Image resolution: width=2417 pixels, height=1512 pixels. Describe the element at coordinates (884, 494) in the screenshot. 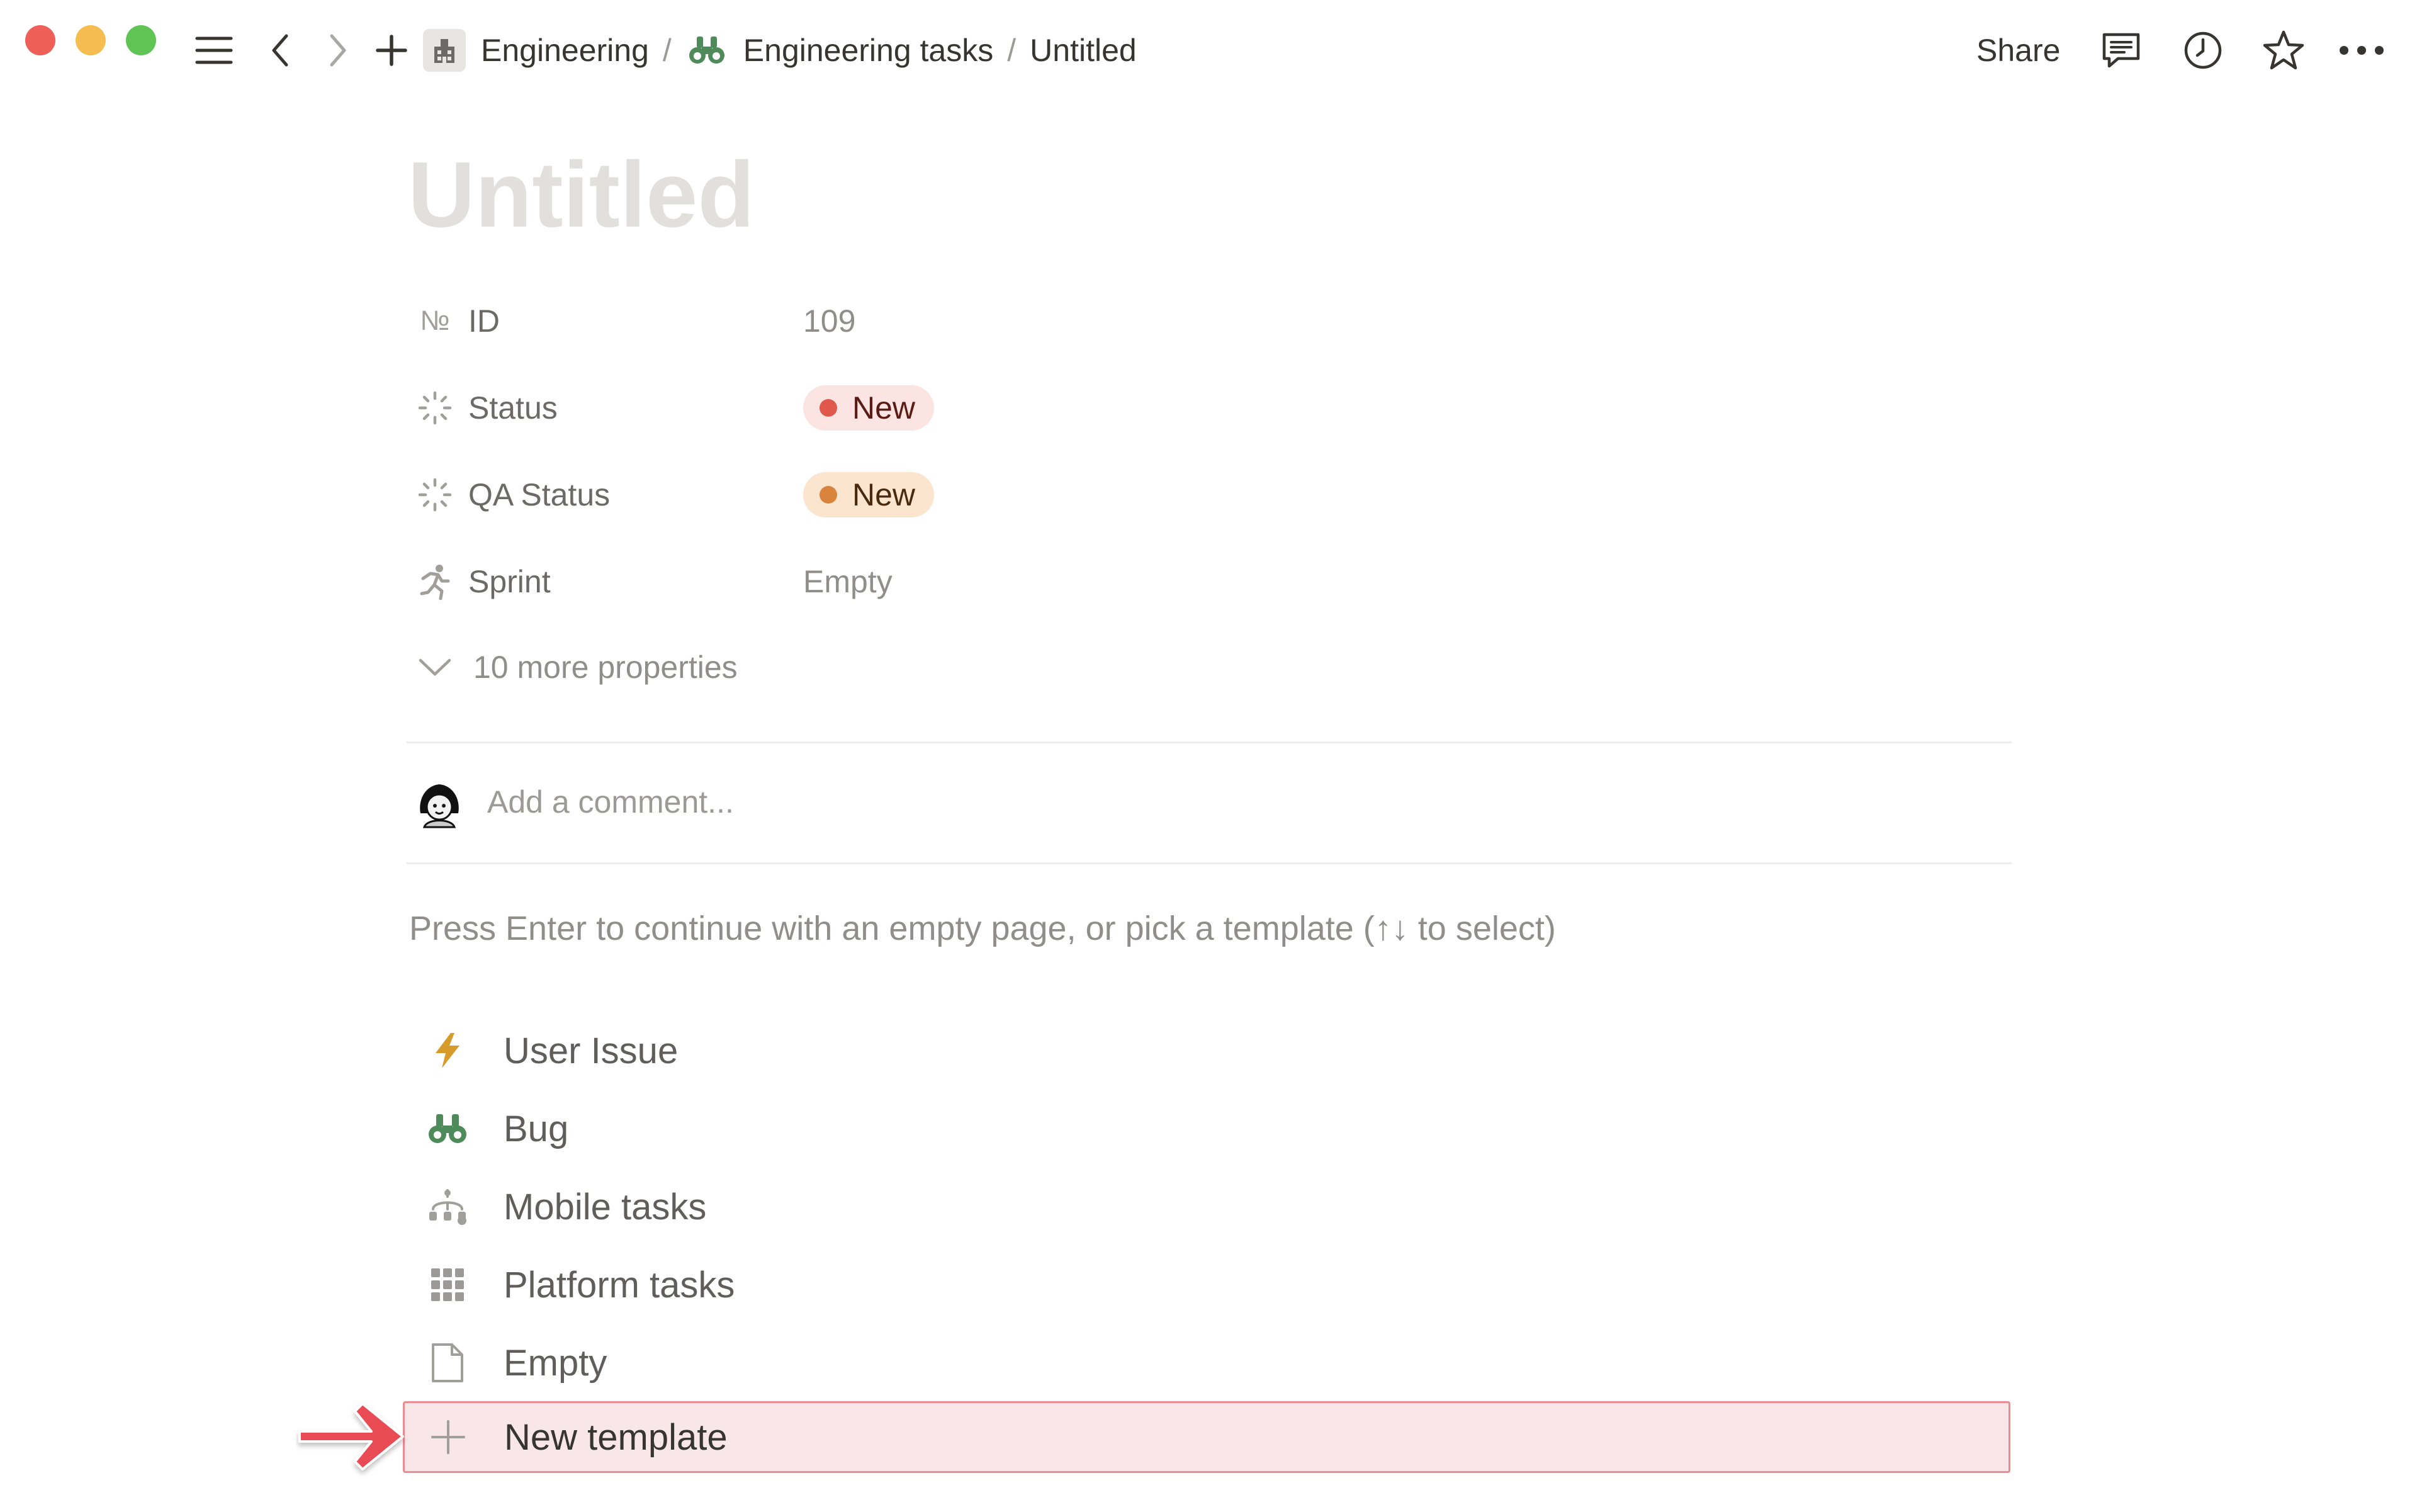

I see `qa-status-badge-label: New` at that location.